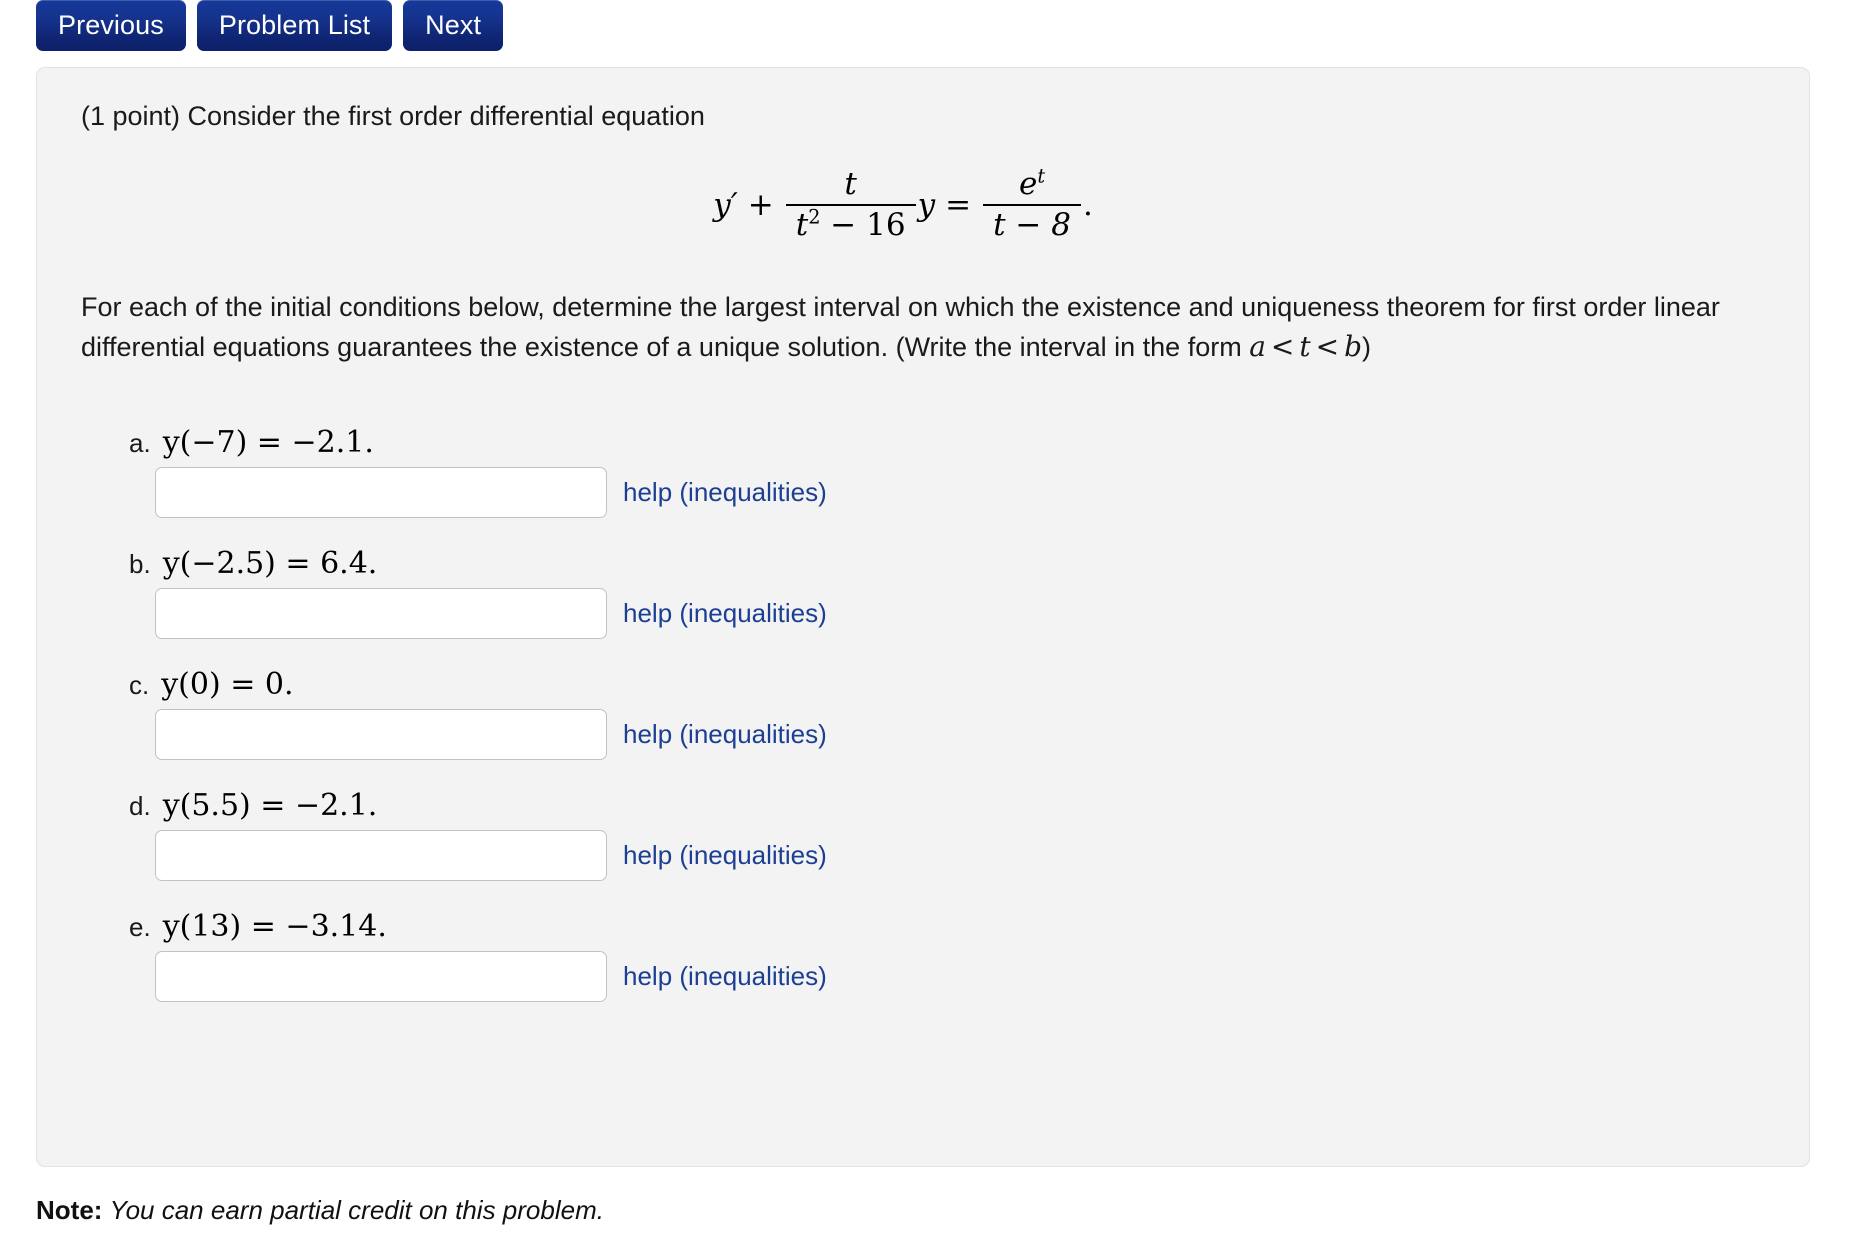 This screenshot has width=1854, height=1240. I want to click on answer-item-c: c. y(0) = 0. help (inequalities), so click(923, 714).